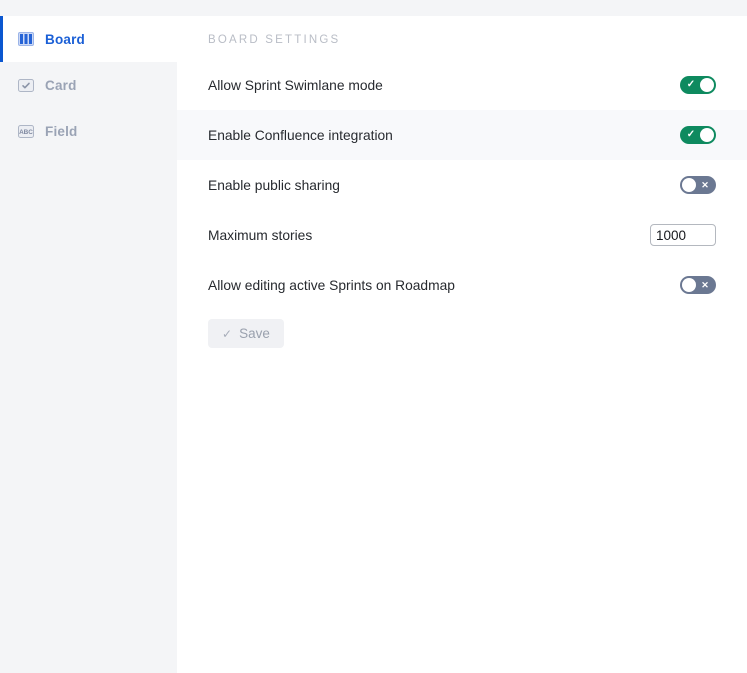 The image size is (747, 673). What do you see at coordinates (26, 39) in the screenshot?
I see `board-columns-icon` at bounding box center [26, 39].